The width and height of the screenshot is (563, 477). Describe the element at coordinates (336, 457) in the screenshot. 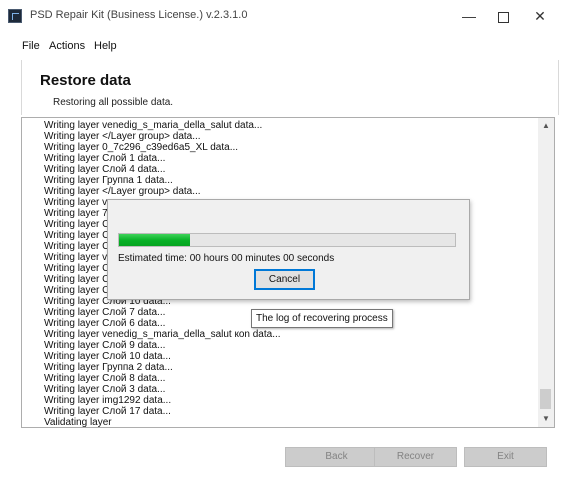

I see `back-button: Back` at that location.